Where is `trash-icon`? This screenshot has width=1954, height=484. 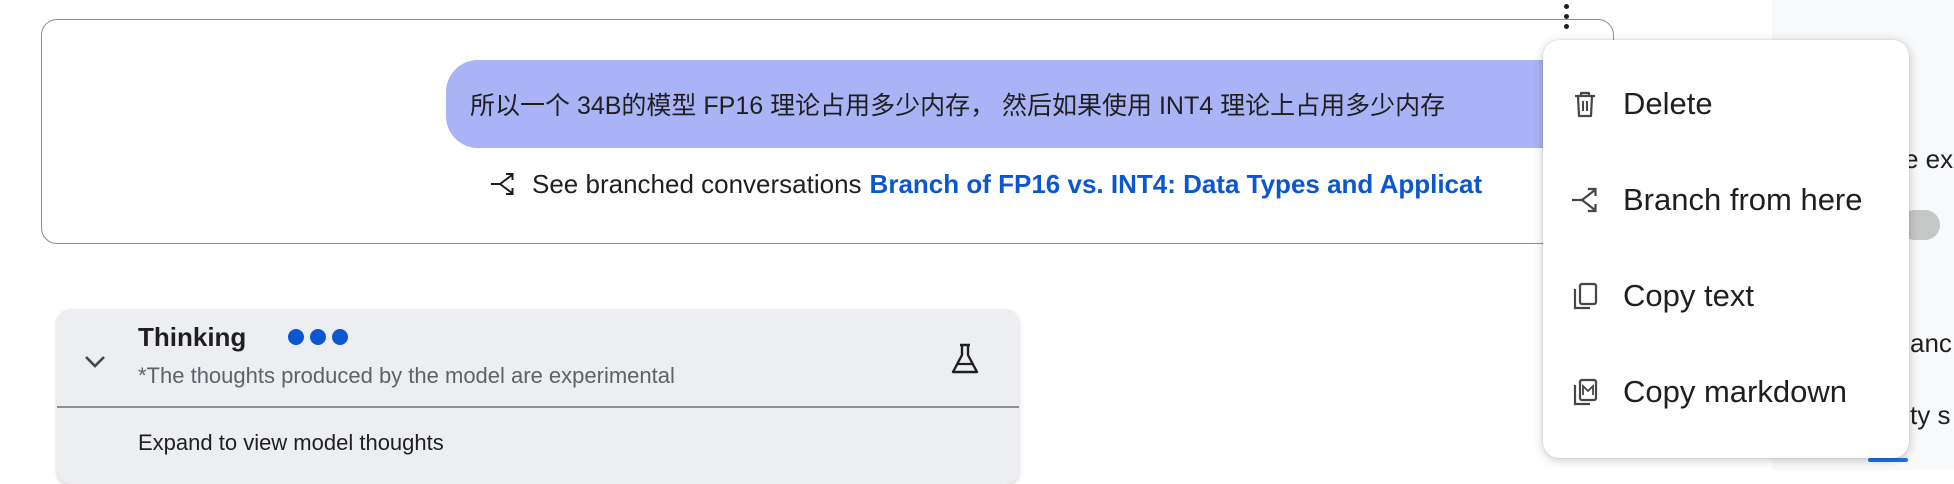
trash-icon is located at coordinates (1585, 104).